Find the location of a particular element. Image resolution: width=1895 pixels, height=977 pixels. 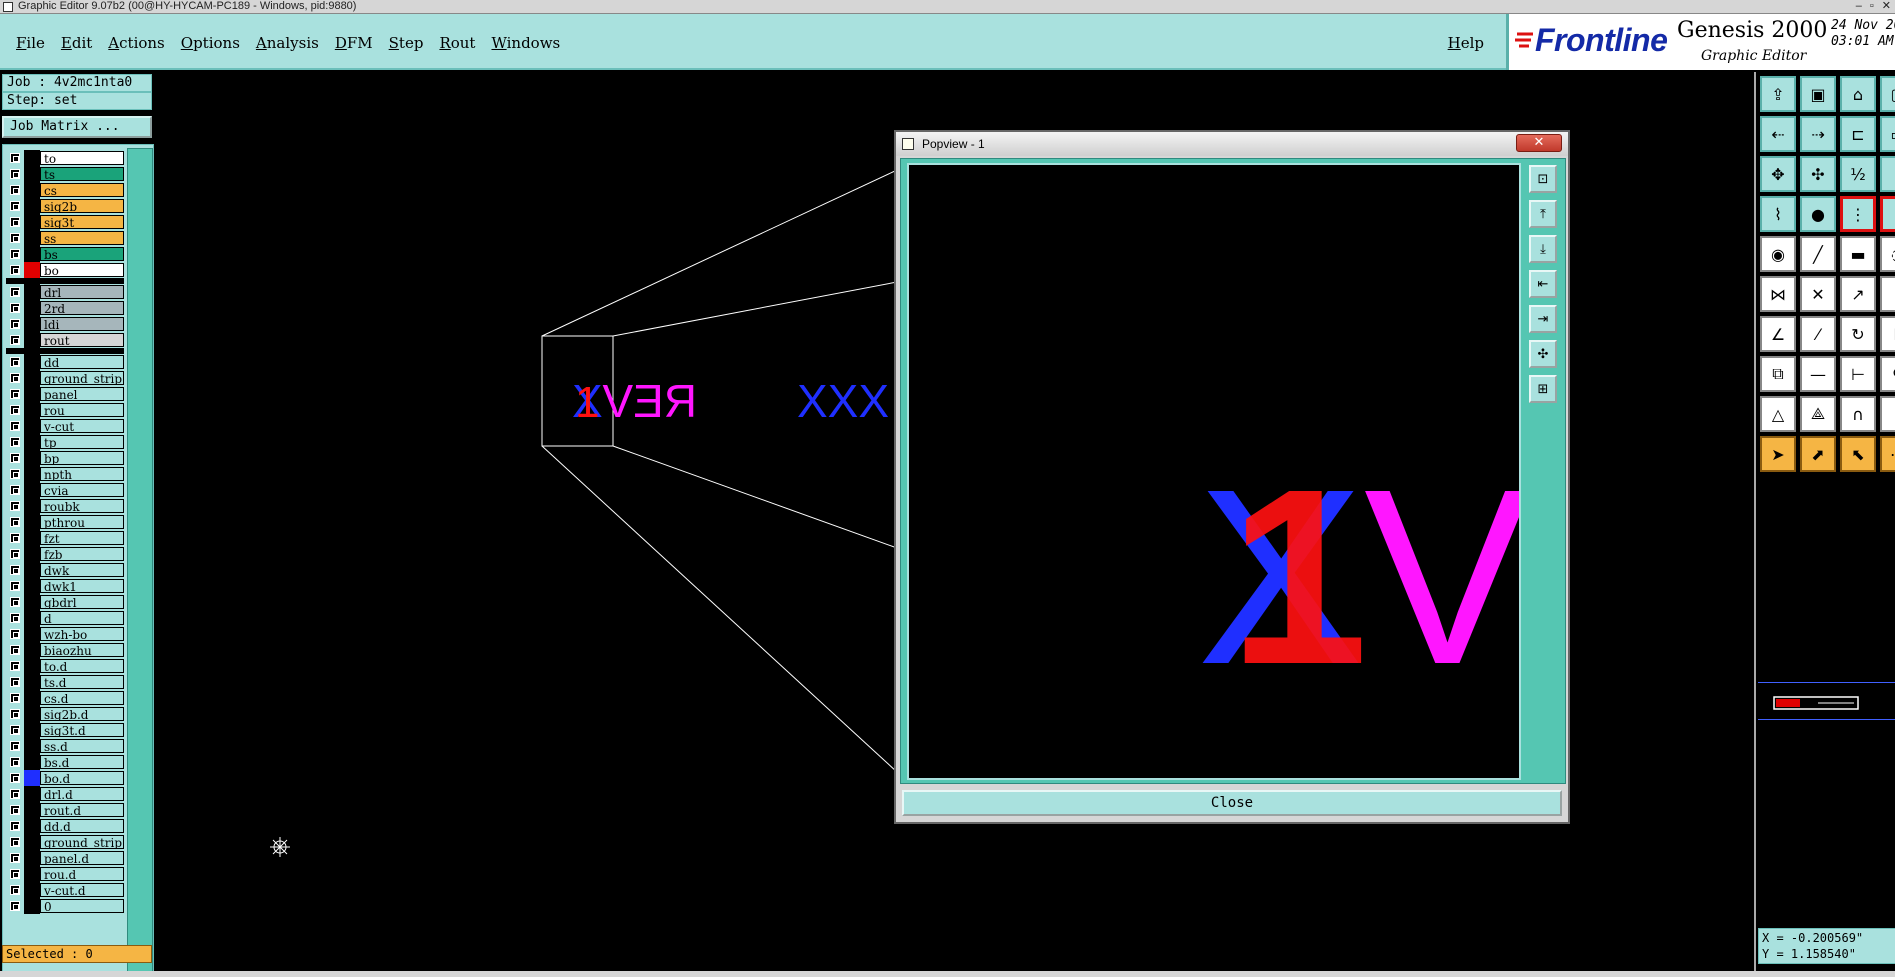

layer-name: dd.d is located at coordinates (82, 826).